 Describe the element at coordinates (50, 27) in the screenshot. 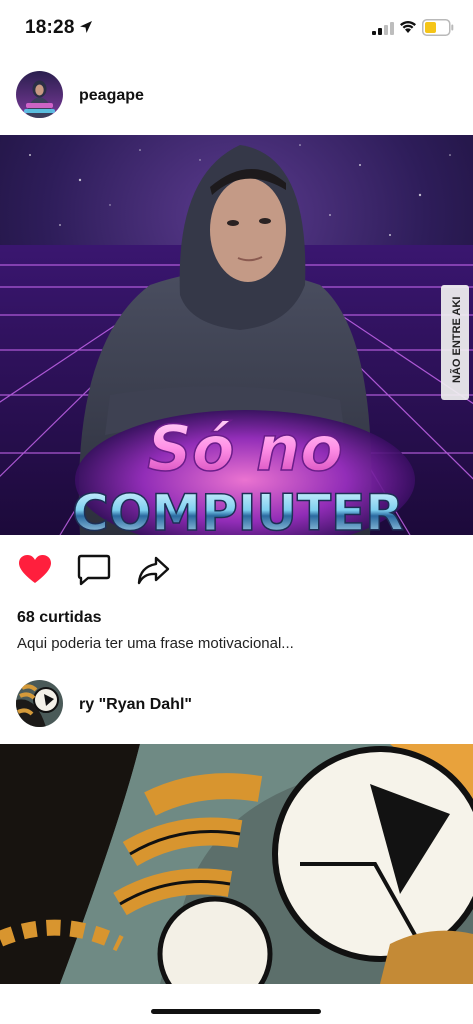

I see `status-time: 18:28` at that location.